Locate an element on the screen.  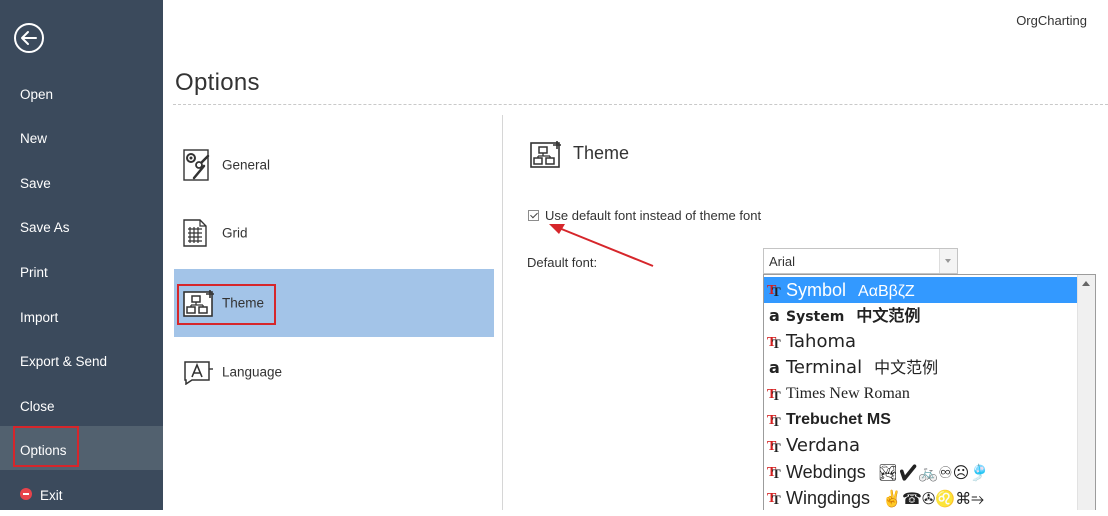
sidebar-item-label: Export & Send is located at coordinates (64, 361).